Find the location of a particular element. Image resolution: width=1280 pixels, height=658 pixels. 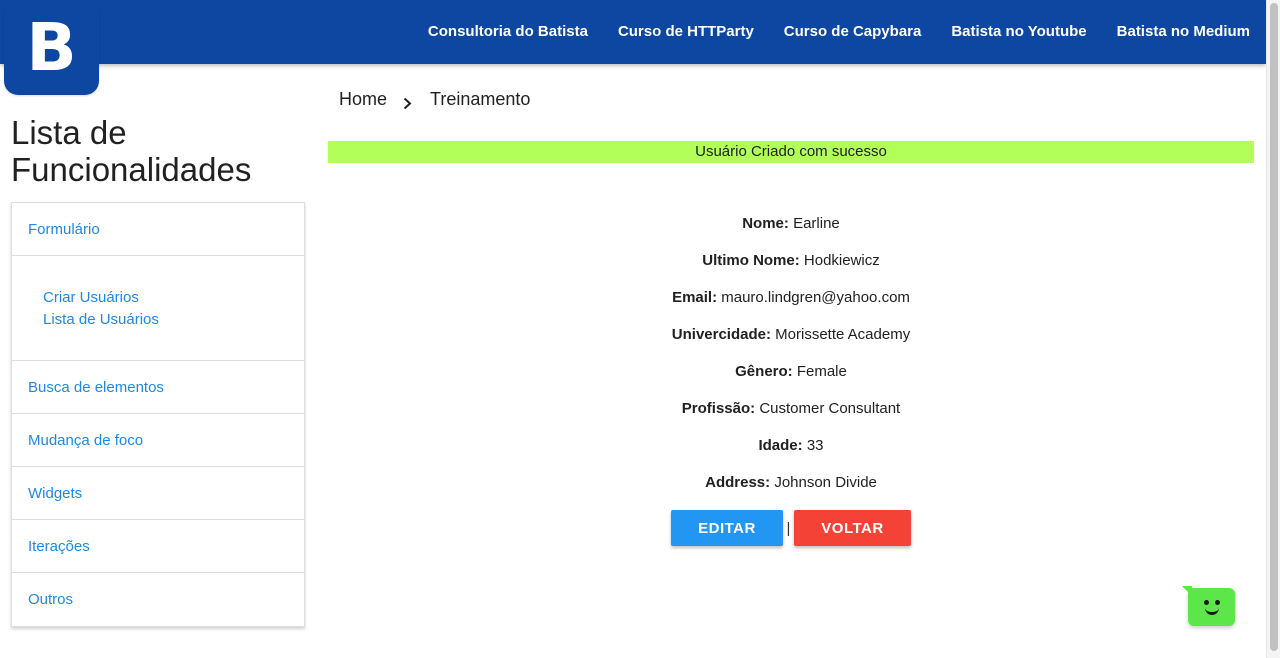

menu-item-label: Busca de elementos is located at coordinates (96, 387).